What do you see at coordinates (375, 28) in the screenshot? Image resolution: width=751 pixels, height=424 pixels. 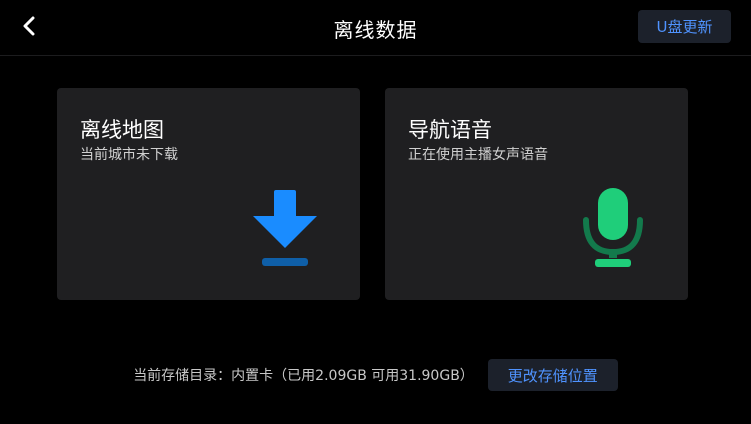 I see `header-bar: 离线数据 U盘更新` at bounding box center [375, 28].